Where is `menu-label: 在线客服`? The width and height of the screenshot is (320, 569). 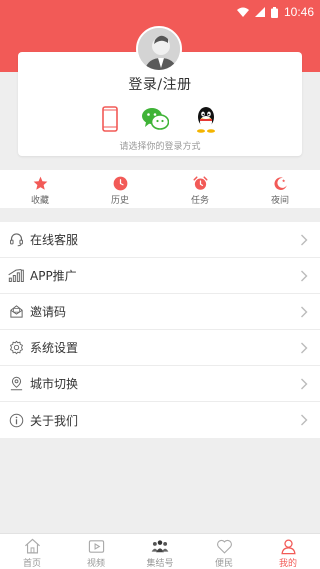 menu-label: 在线客服 is located at coordinates (54, 240).